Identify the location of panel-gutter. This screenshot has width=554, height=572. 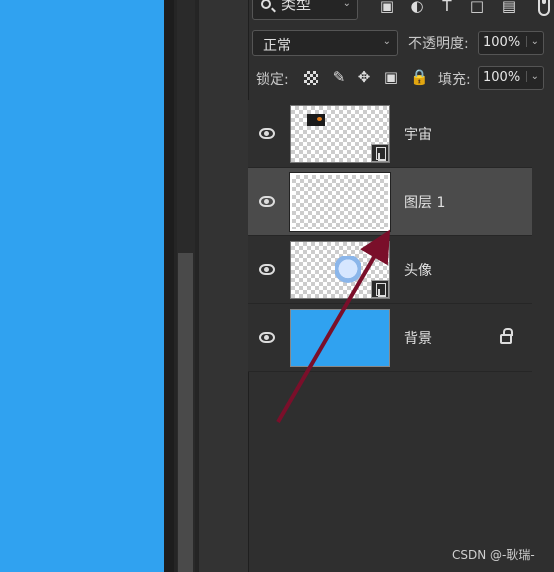
(223, 286).